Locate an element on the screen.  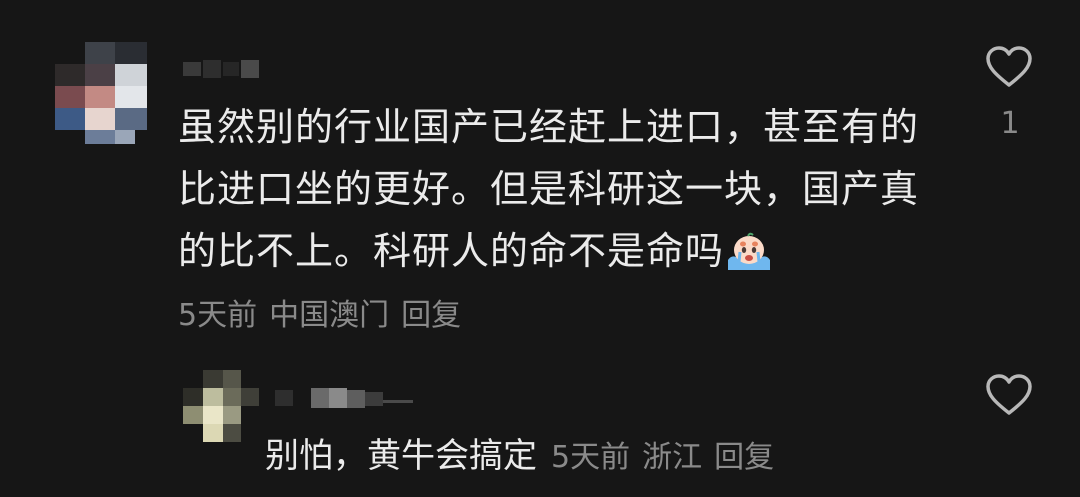
reply-reply-button: 回复 is located at coordinates (744, 457).